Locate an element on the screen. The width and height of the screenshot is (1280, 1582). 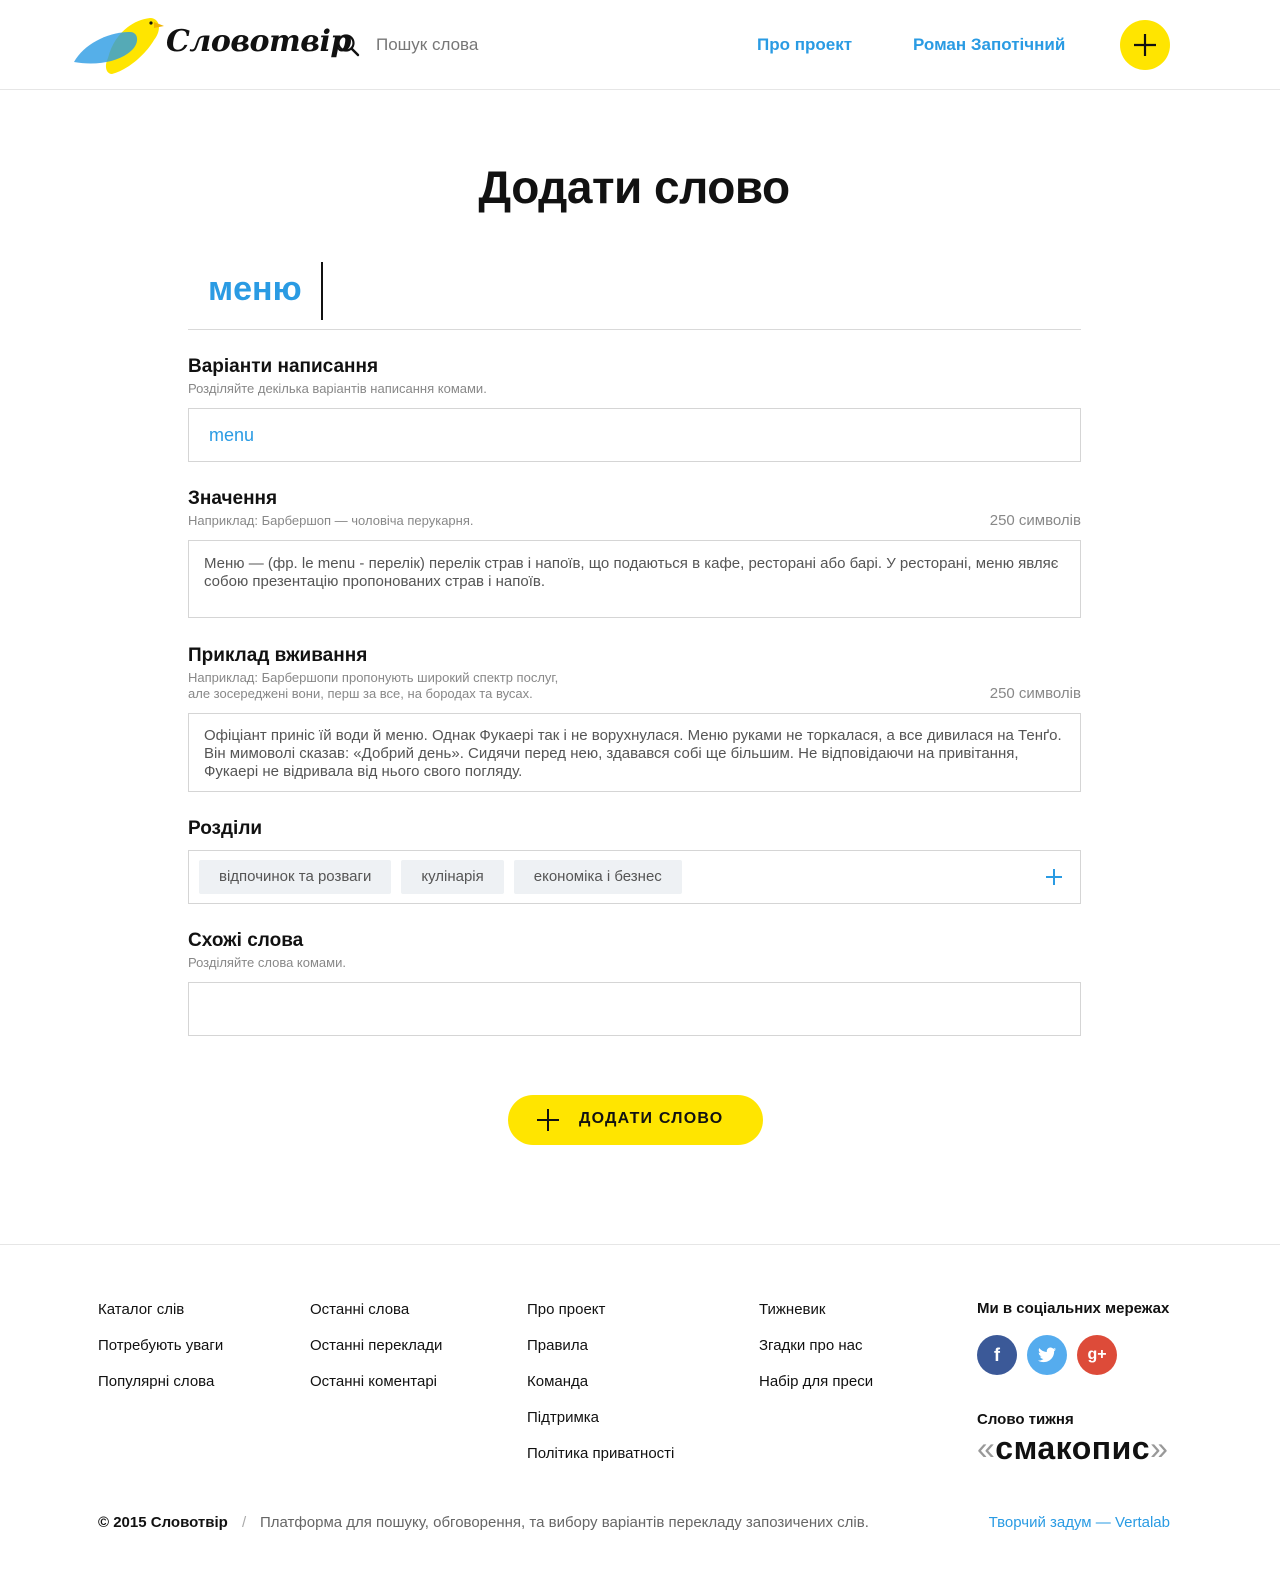
spelling-field-box is located at coordinates (634, 435).